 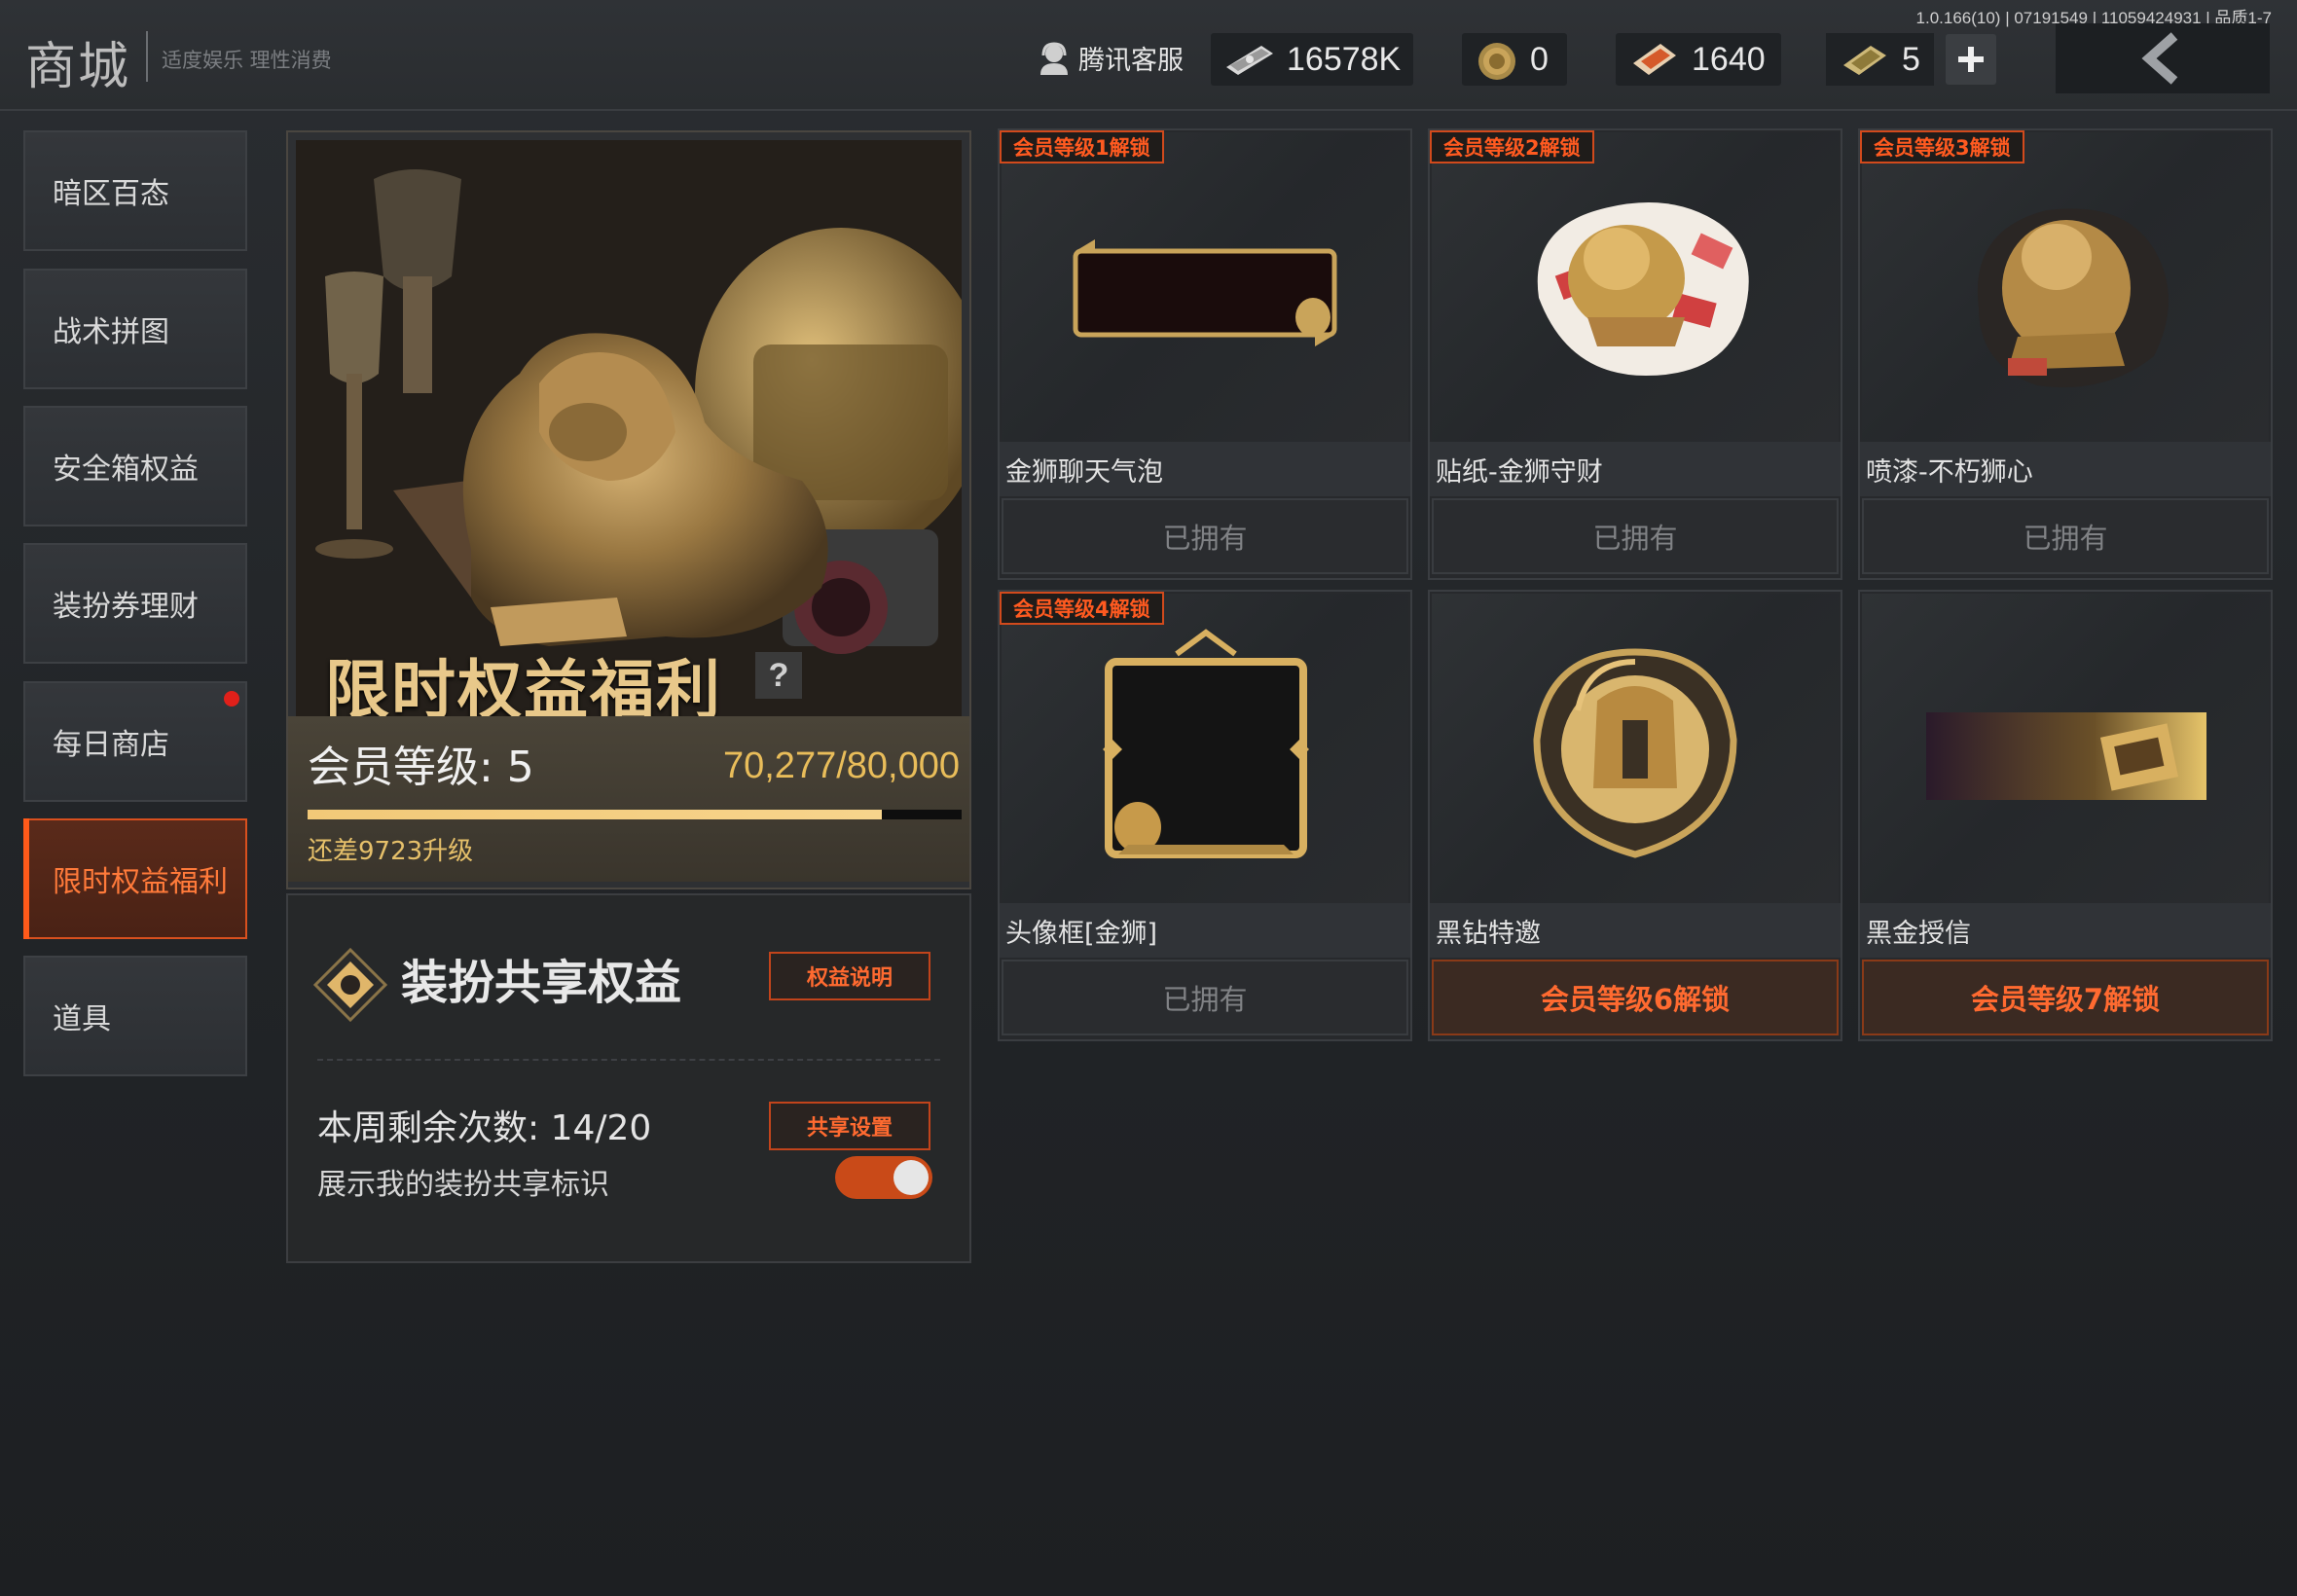 I want to click on reward-card: 黑钻特邀 会员等级6解锁, so click(x=1635, y=815).